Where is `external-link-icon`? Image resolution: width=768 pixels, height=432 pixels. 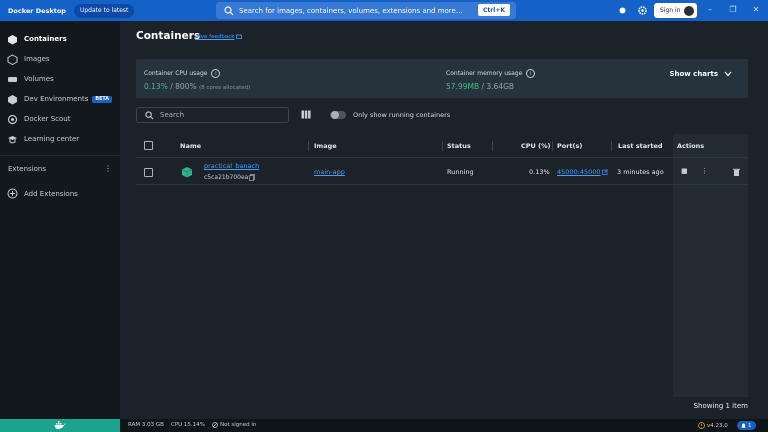
external-link-icon is located at coordinates (605, 172).